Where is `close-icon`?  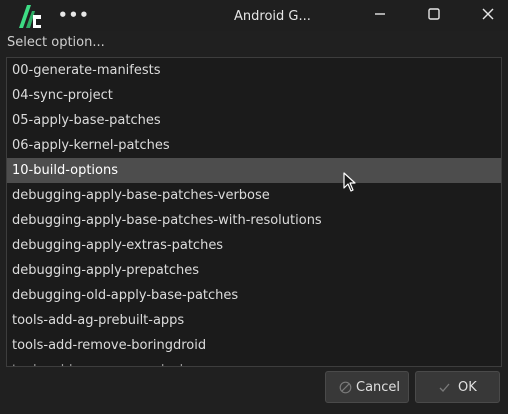
close-icon is located at coordinates (488, 14).